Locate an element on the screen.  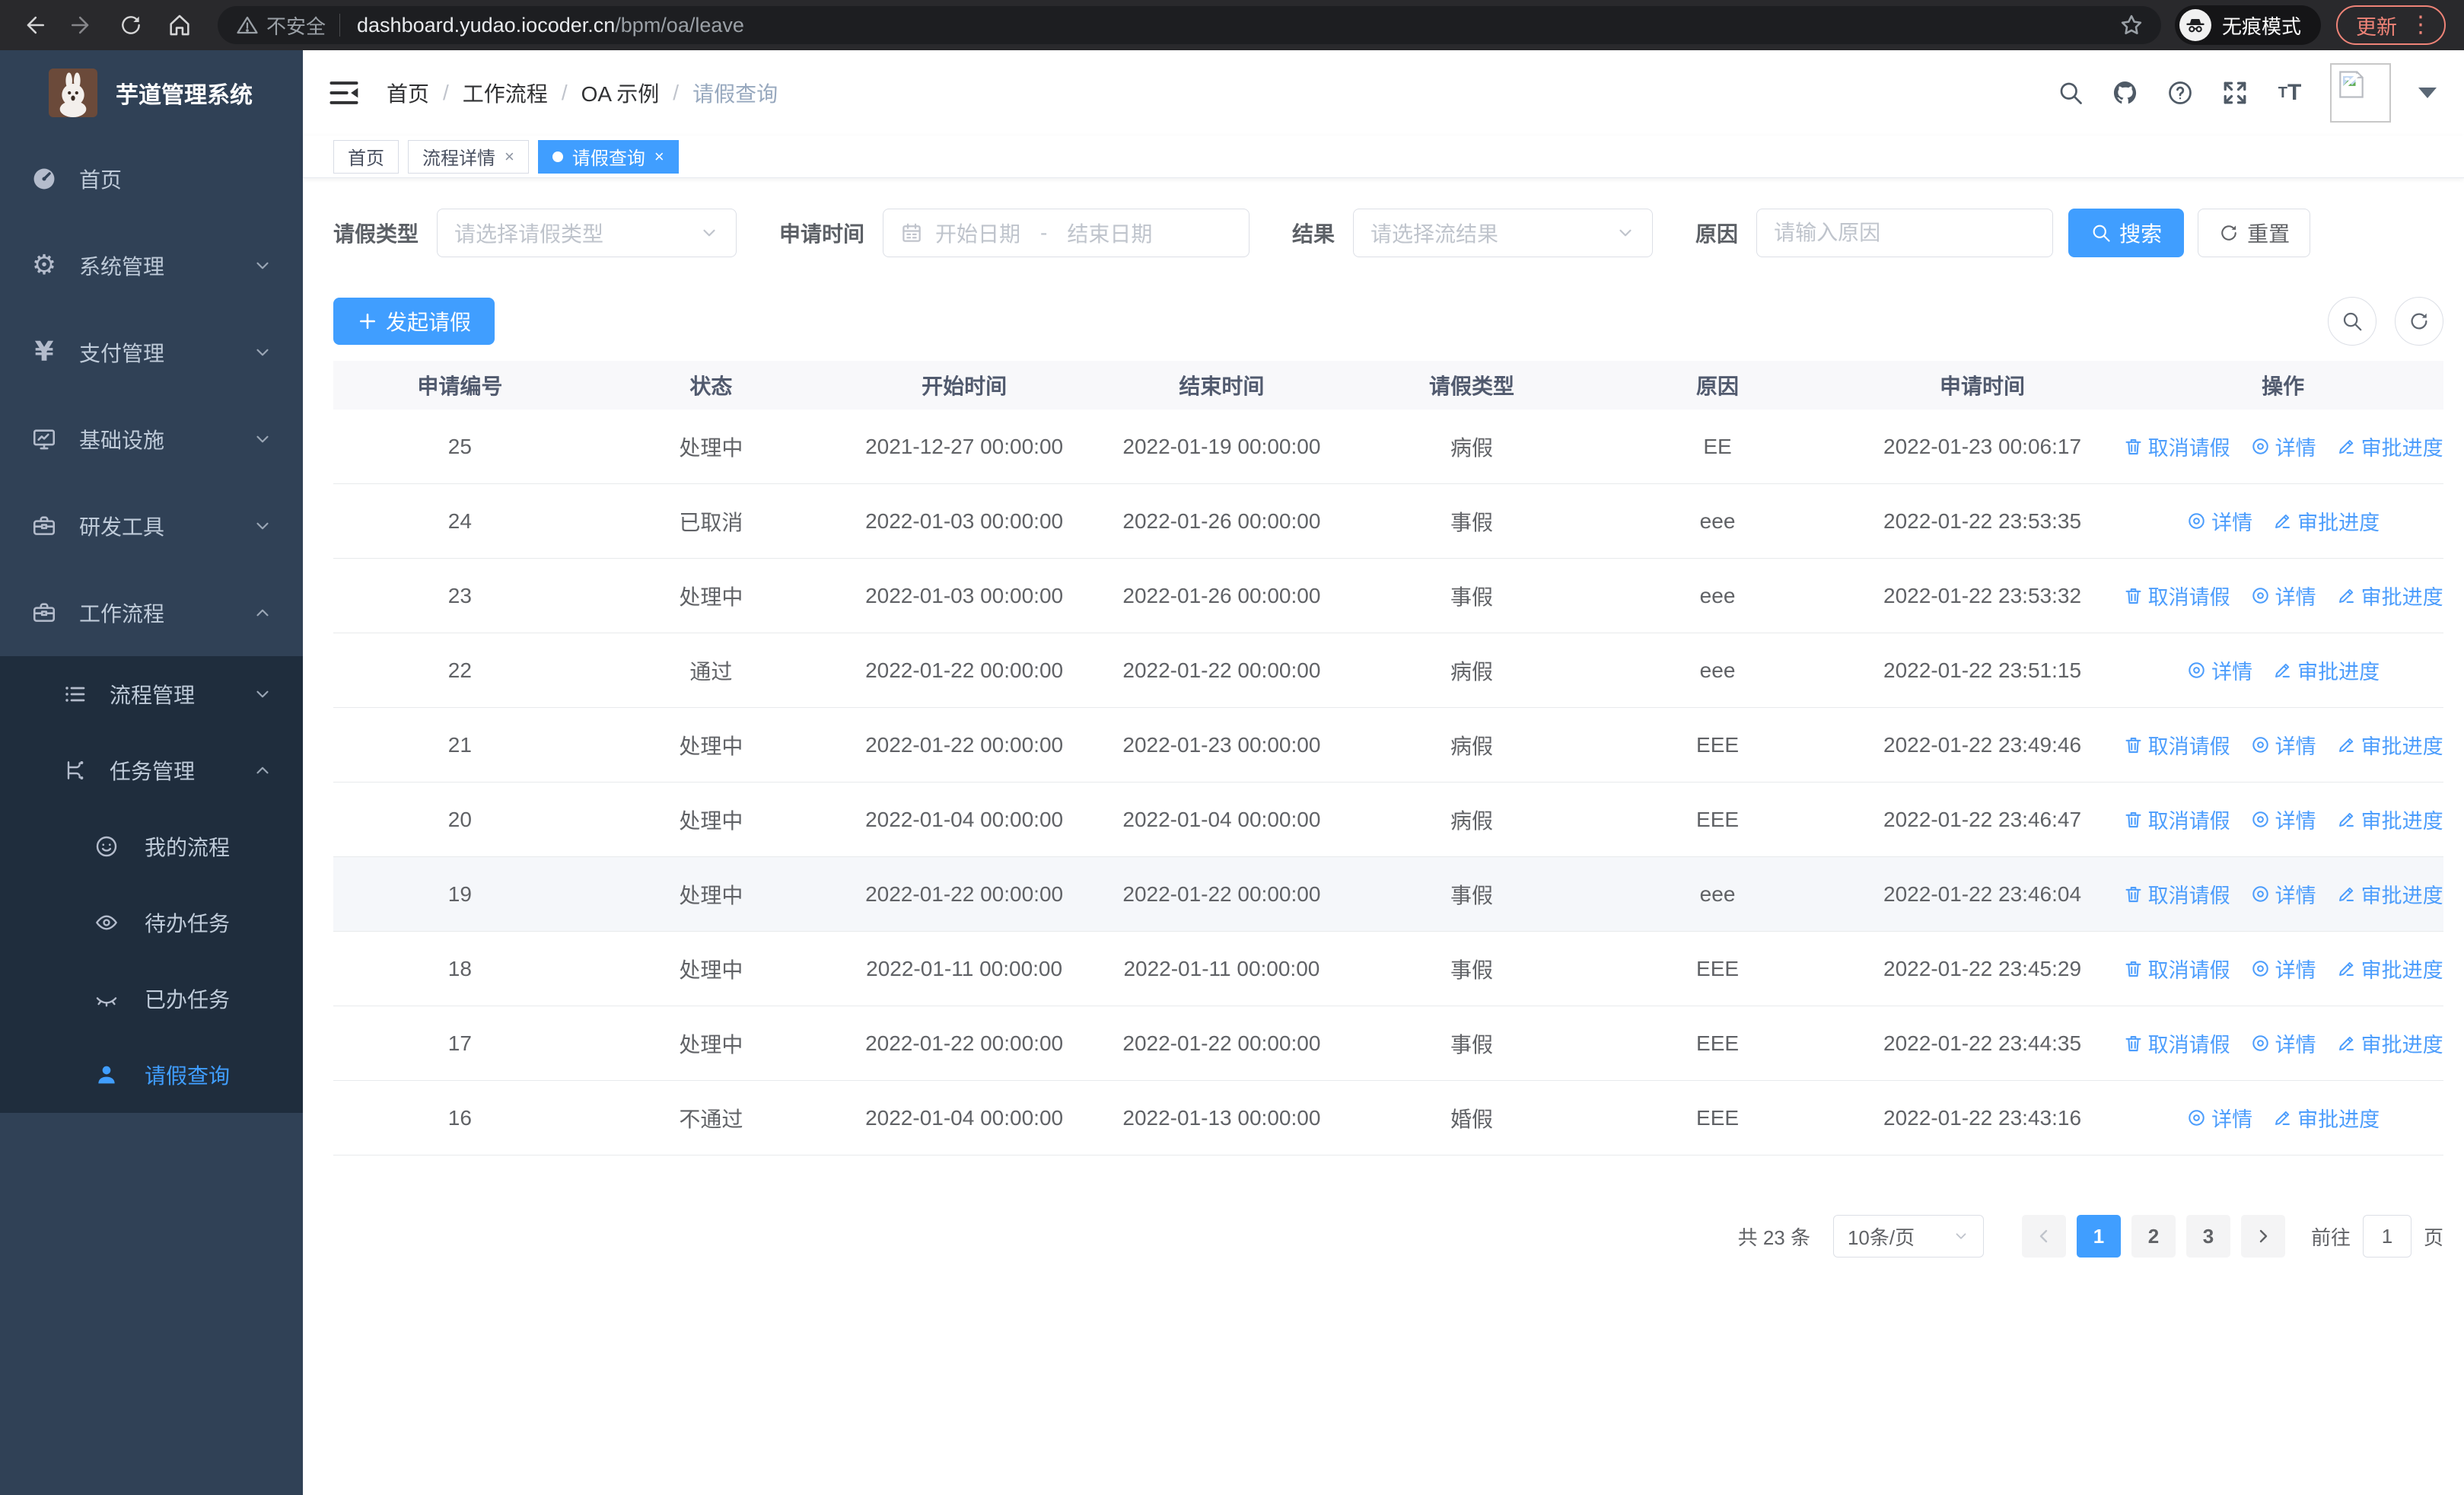
sidebar-collapse-icon is located at coordinates (344, 93).